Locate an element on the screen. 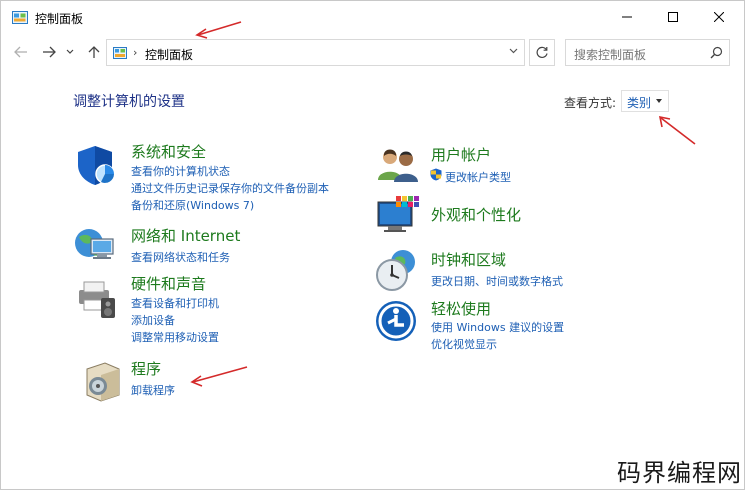 The height and width of the screenshot is (490, 745). category-title-ease-of-access: 轻松使用 is located at coordinates (461, 308).